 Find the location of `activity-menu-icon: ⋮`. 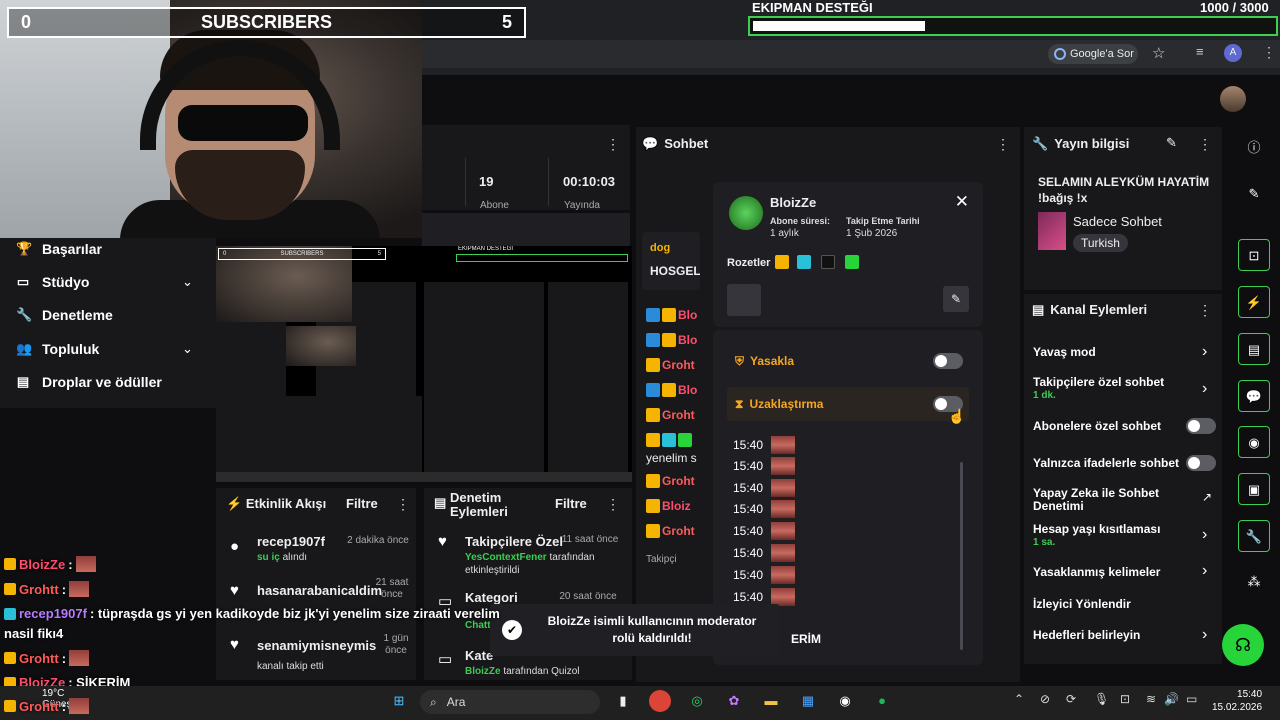

activity-menu-icon: ⋮ is located at coordinates (403, 504).